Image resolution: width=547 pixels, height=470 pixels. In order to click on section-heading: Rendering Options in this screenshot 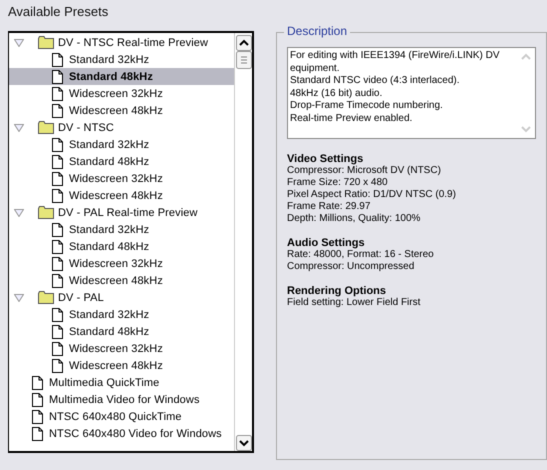, I will do `click(337, 291)`.